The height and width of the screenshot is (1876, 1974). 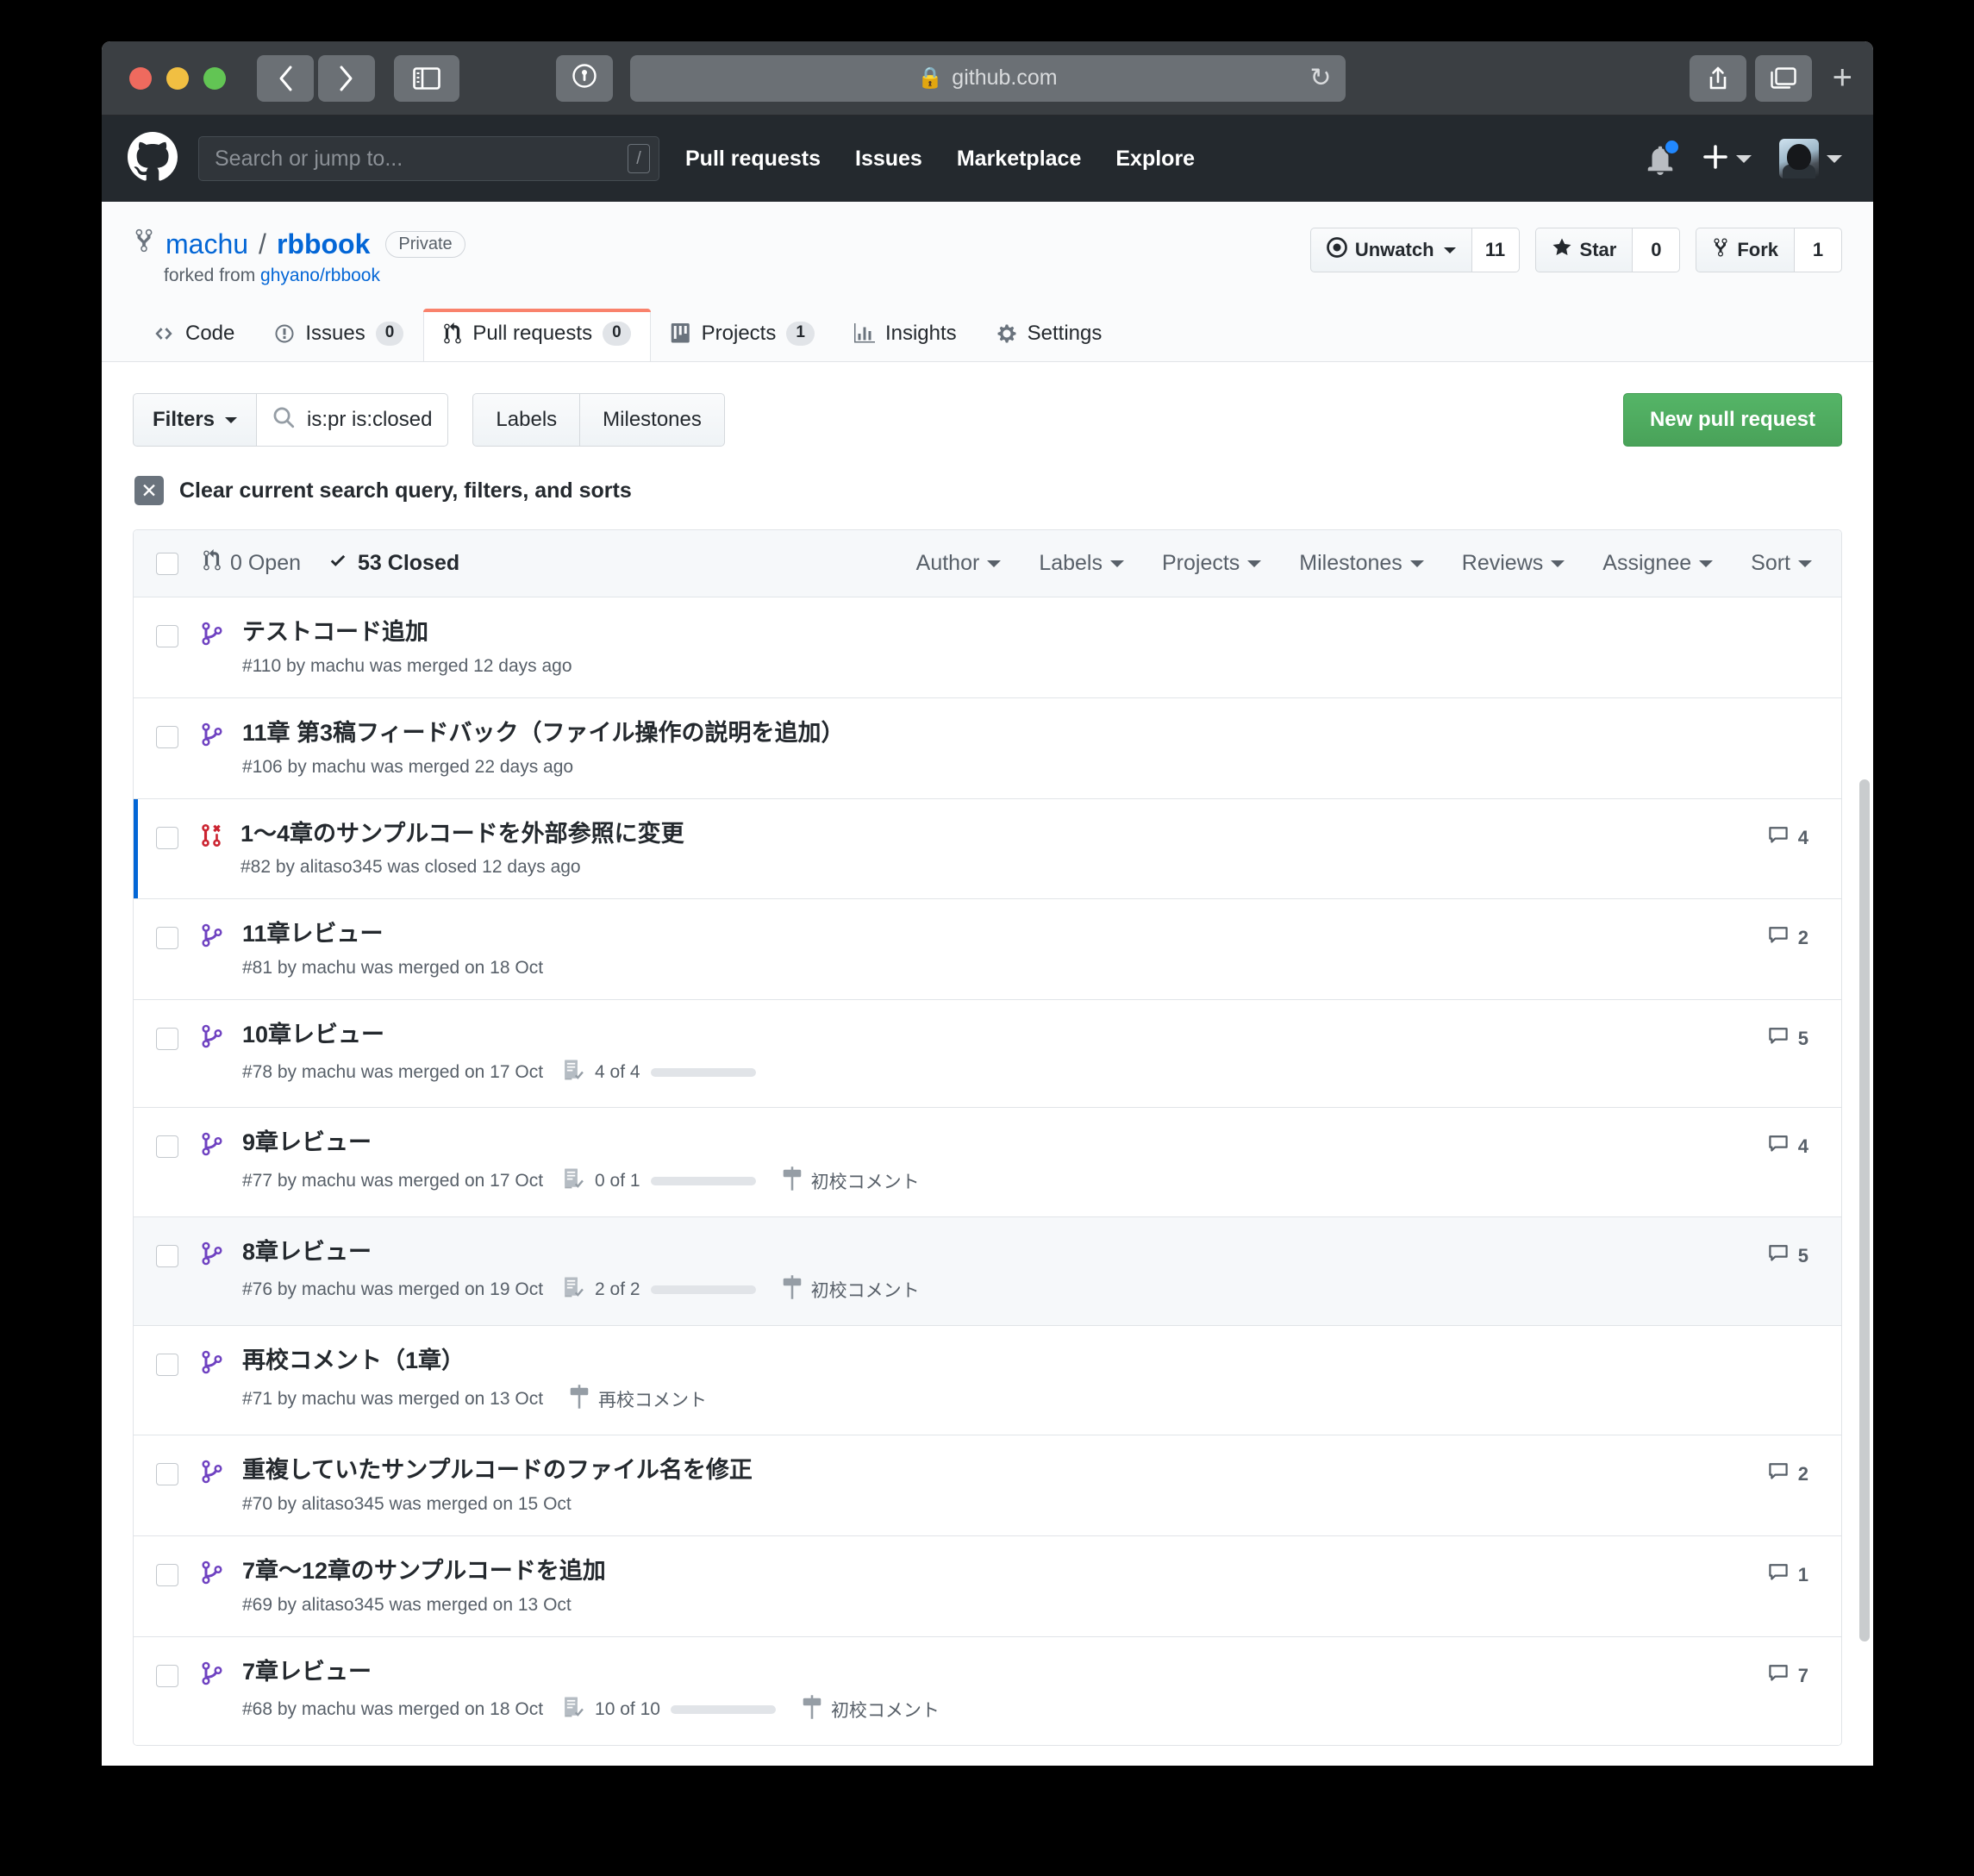 I want to click on close-x-icon: ✕, so click(x=149, y=490).